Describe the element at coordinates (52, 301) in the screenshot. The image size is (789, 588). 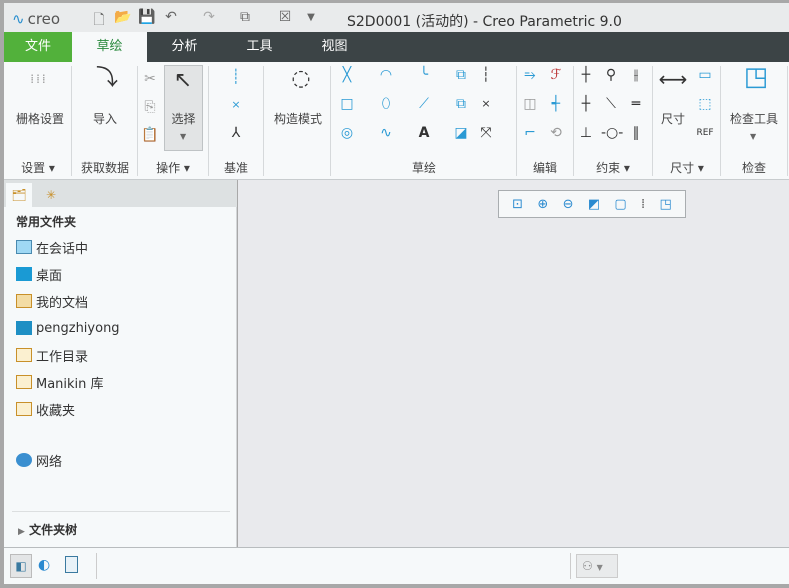
I see `folder-my-documents: 我的文档` at that location.